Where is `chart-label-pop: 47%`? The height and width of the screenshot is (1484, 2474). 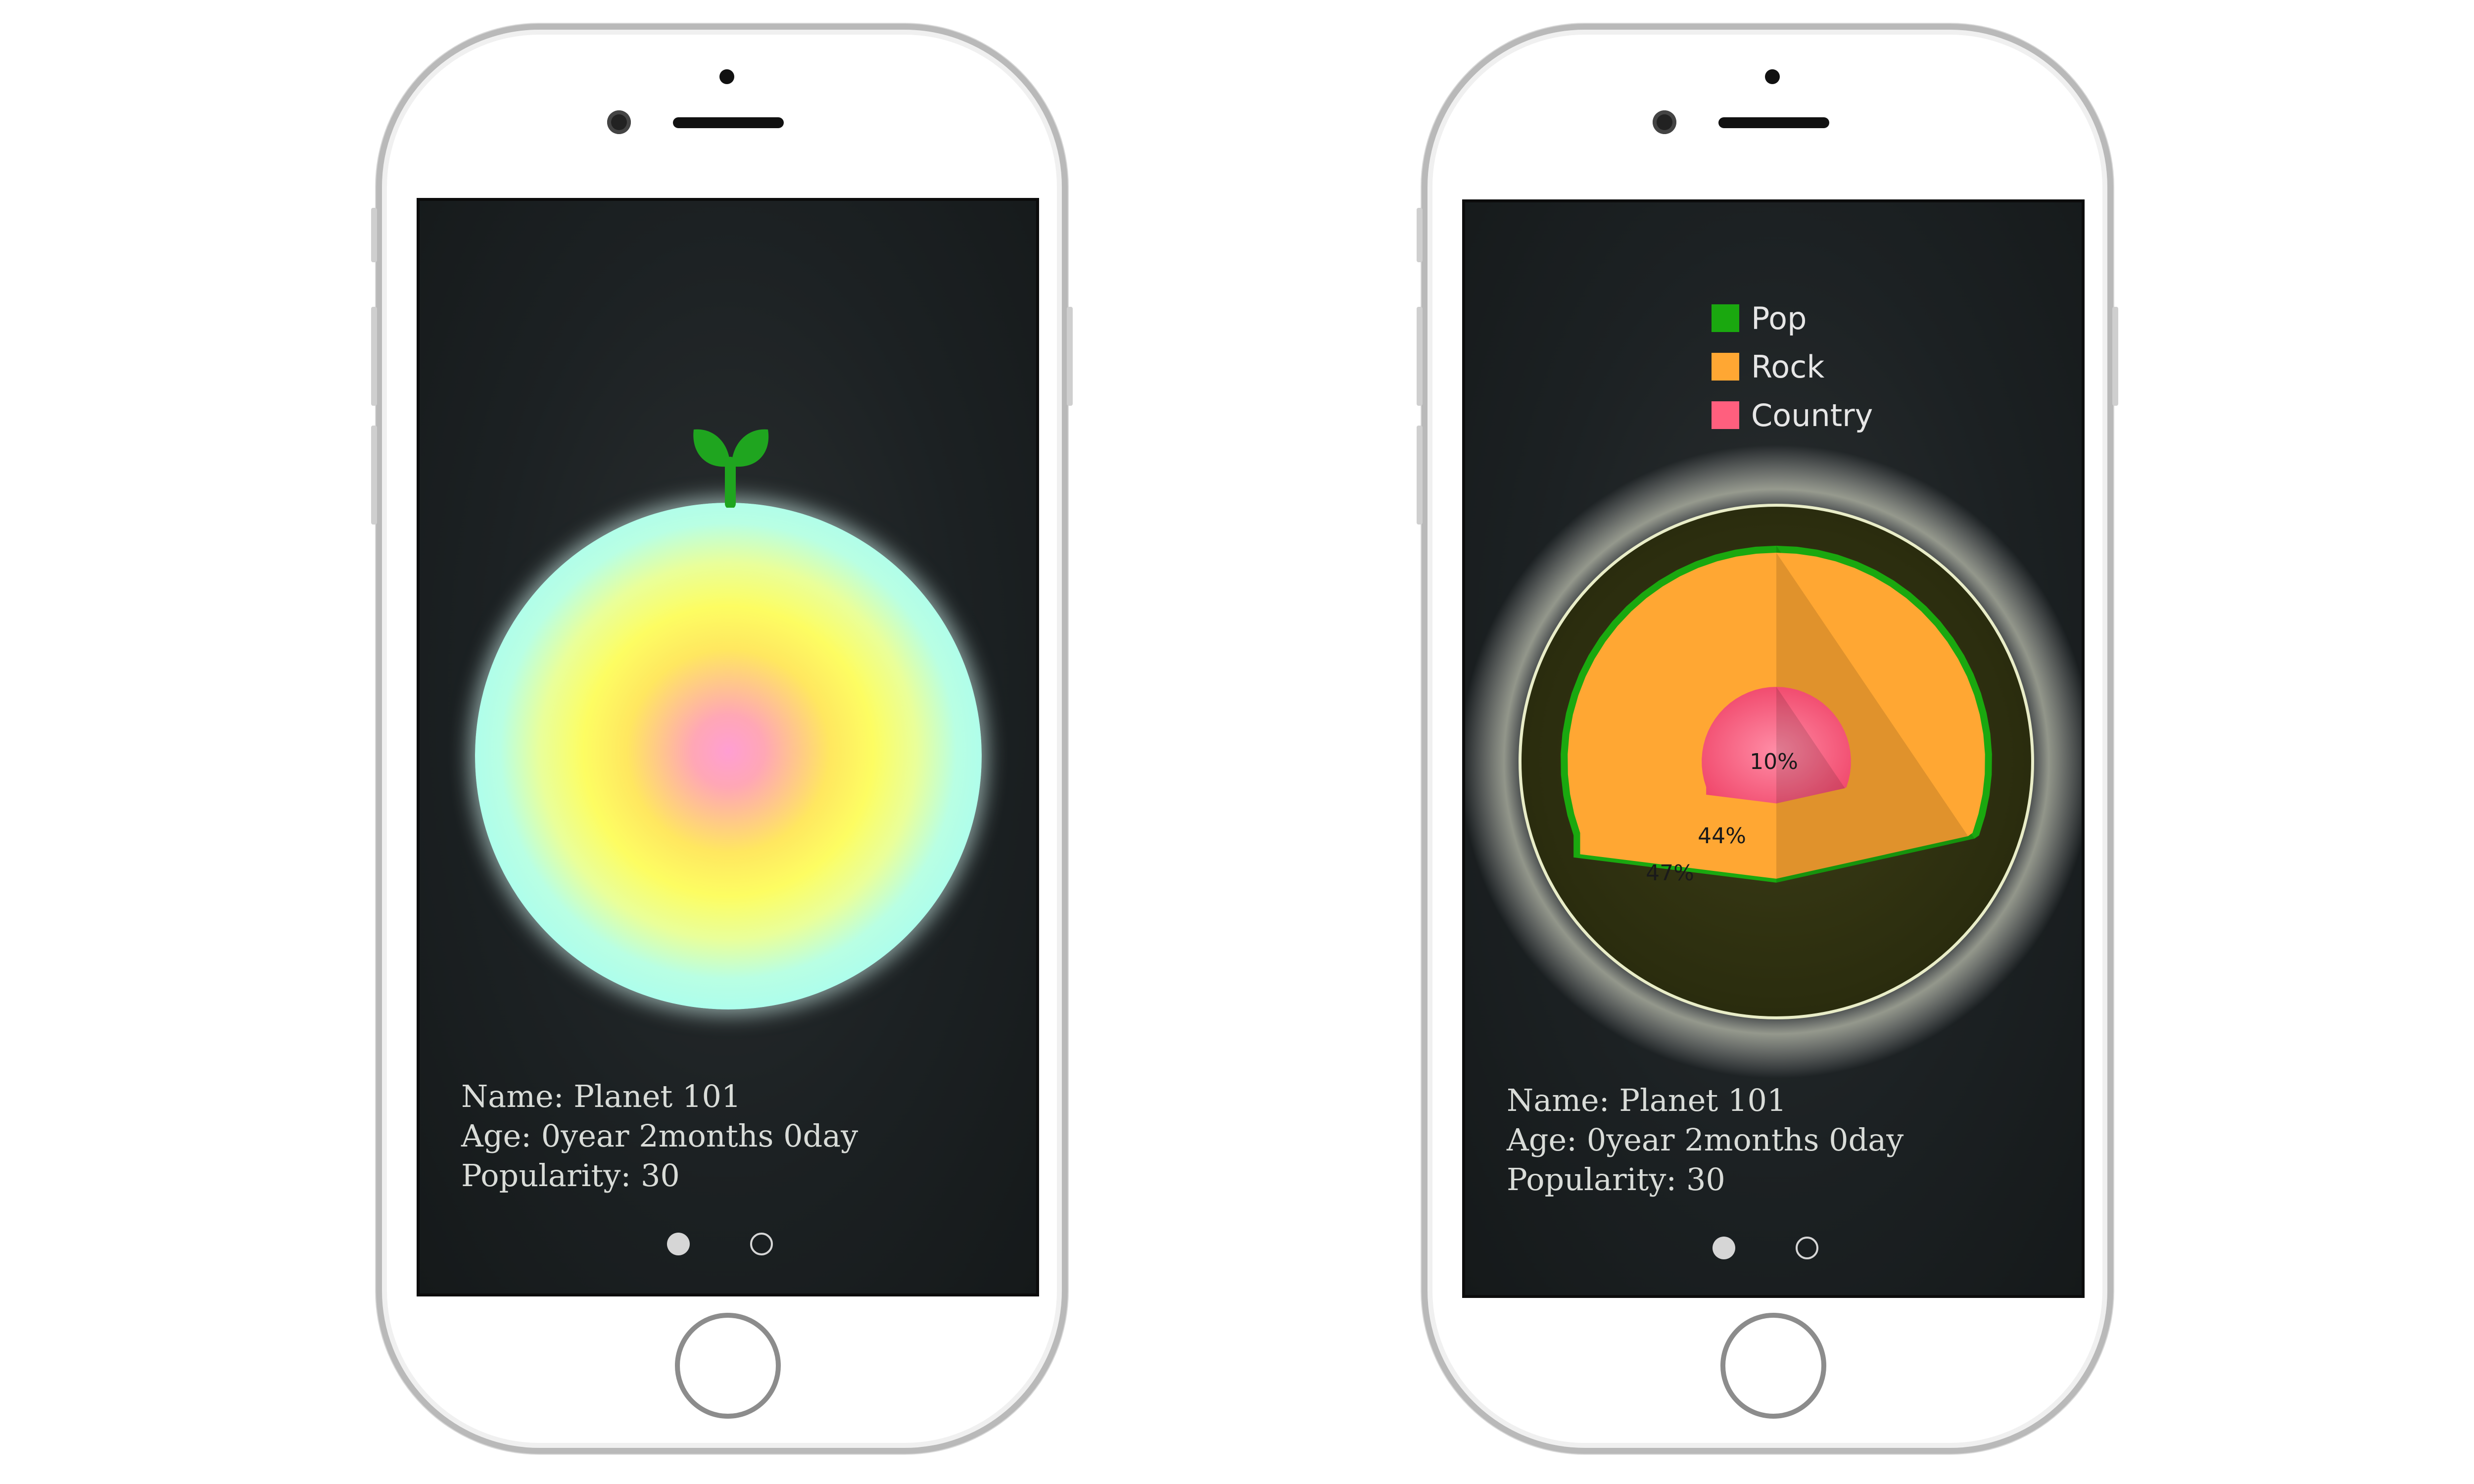 chart-label-pop: 47% is located at coordinates (1670, 873).